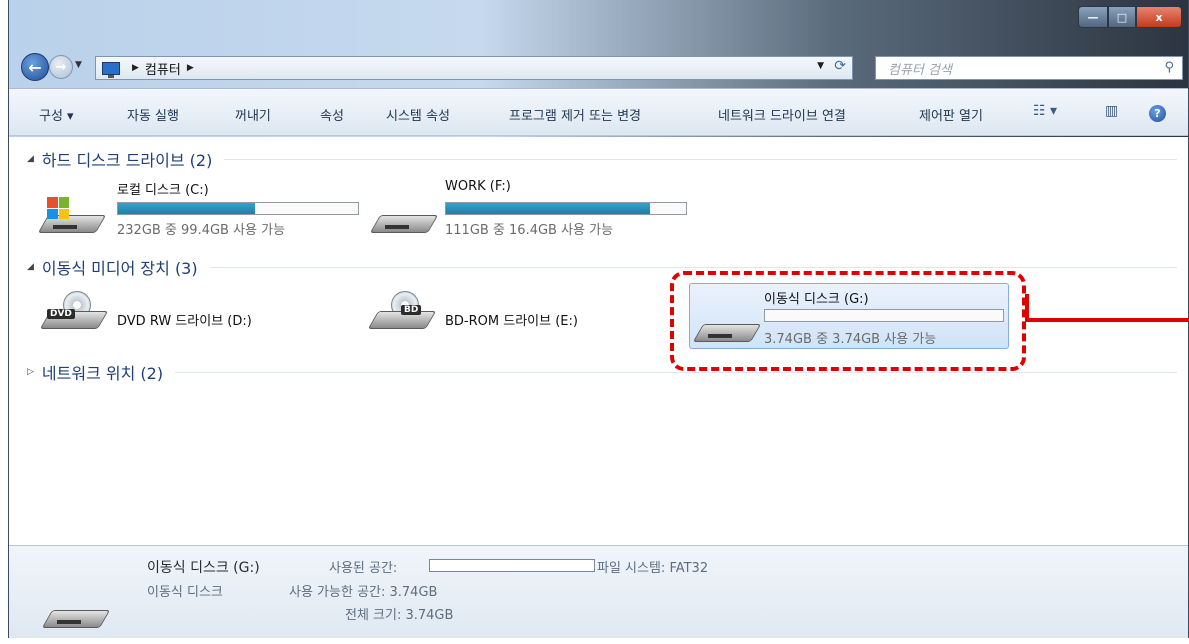  I want to click on window-controls: — □ x, so click(1130, 17).